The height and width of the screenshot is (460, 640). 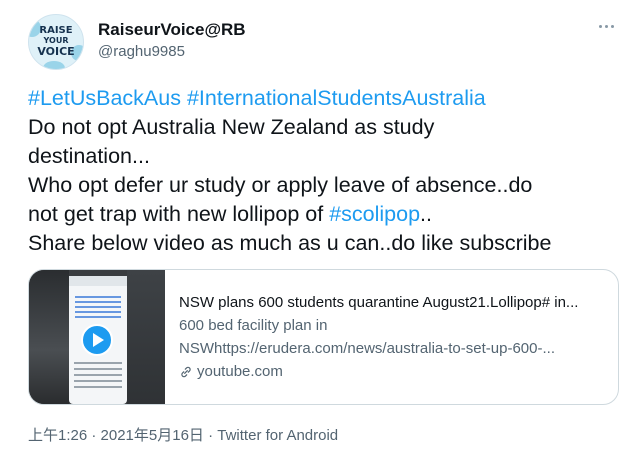 I want to click on author-handle: @raghu9985, so click(x=141, y=51).